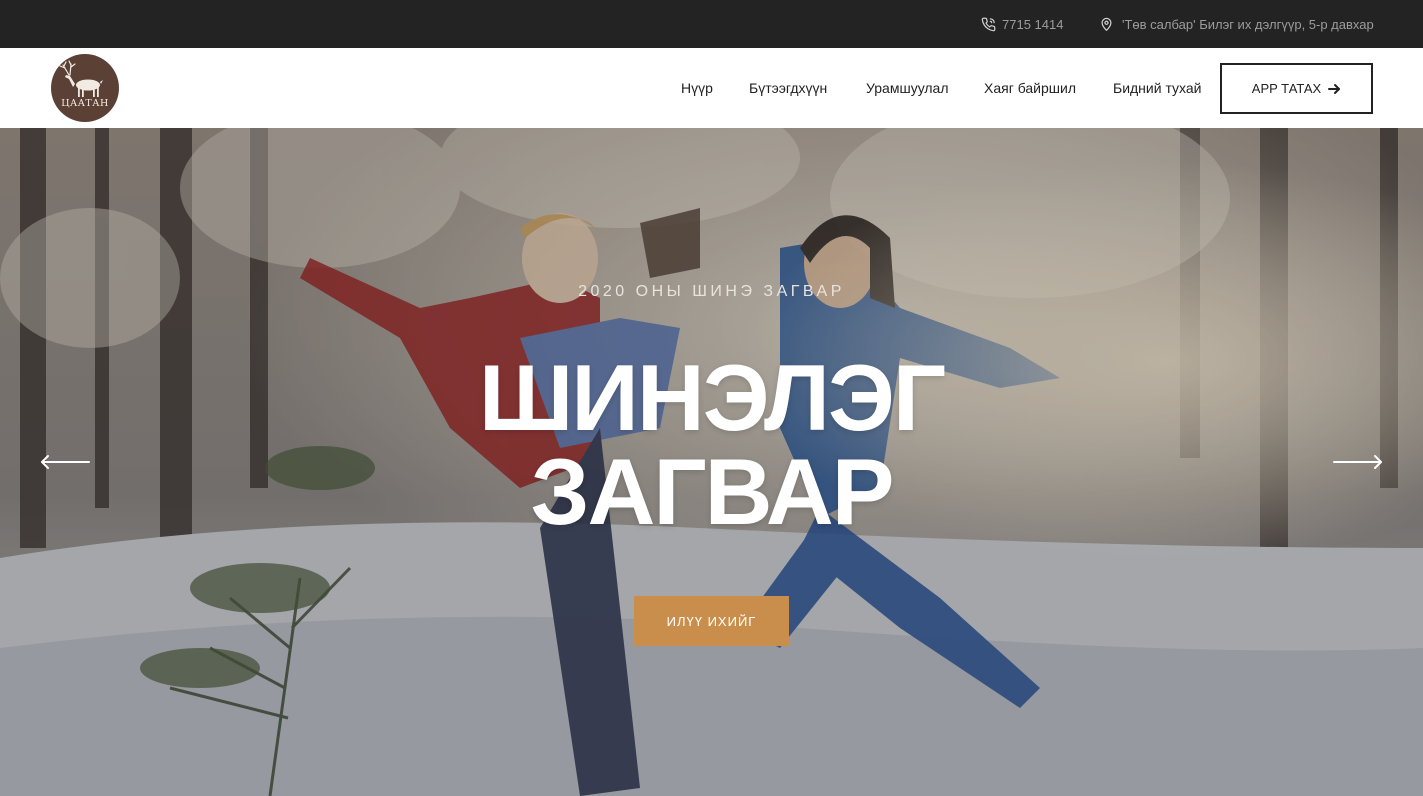 The width and height of the screenshot is (1423, 796). What do you see at coordinates (711, 291) in the screenshot?
I see `hero-subtitle: 2020 ОНЫ ШИНЭ ЗАГВАР` at bounding box center [711, 291].